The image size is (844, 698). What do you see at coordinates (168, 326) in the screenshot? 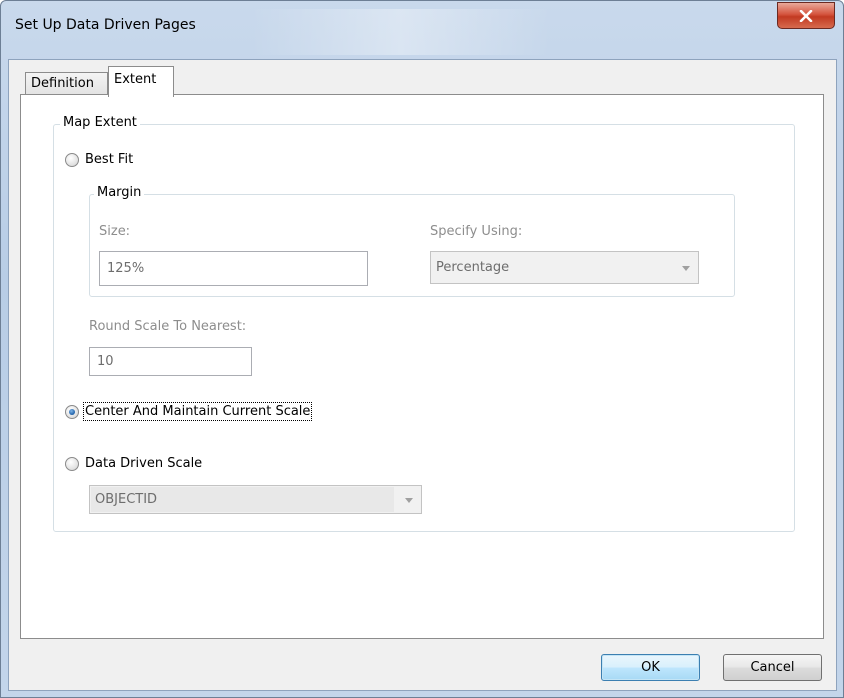
I see `round-scale-label: Round Scale To Nearest:` at bounding box center [168, 326].